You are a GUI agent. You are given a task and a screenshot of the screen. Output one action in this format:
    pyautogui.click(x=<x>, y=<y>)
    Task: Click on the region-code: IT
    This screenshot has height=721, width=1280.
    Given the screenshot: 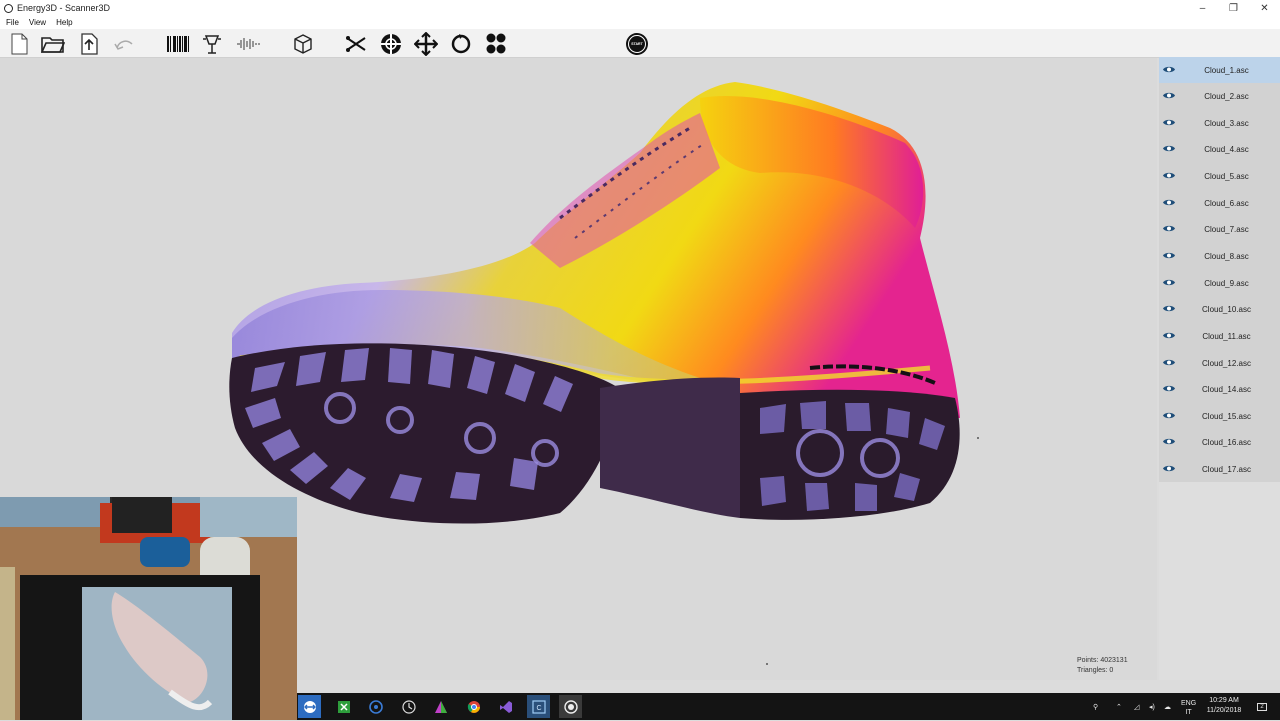 What is the action you would take?
    pyautogui.click(x=1188, y=712)
    